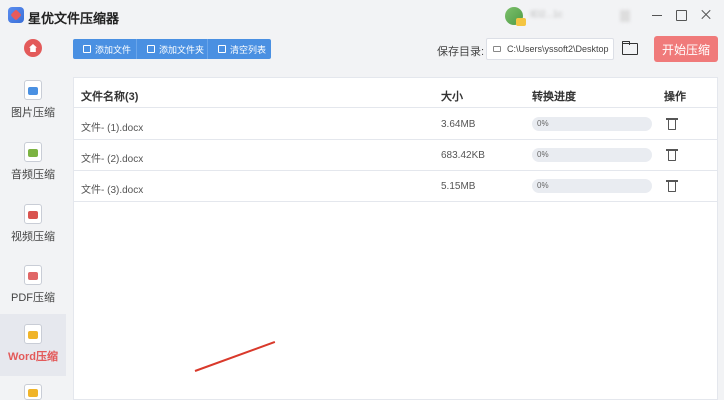 Image resolution: width=724 pixels, height=400 pixels. What do you see at coordinates (33, 113) in the screenshot?
I see `sidebar-item-label: 图片压缩` at bounding box center [33, 113].